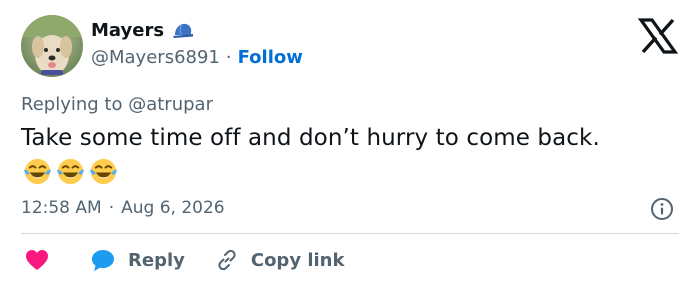 The height and width of the screenshot is (287, 700). Describe the element at coordinates (127, 30) in the screenshot. I see `author-name: Mayers` at that location.